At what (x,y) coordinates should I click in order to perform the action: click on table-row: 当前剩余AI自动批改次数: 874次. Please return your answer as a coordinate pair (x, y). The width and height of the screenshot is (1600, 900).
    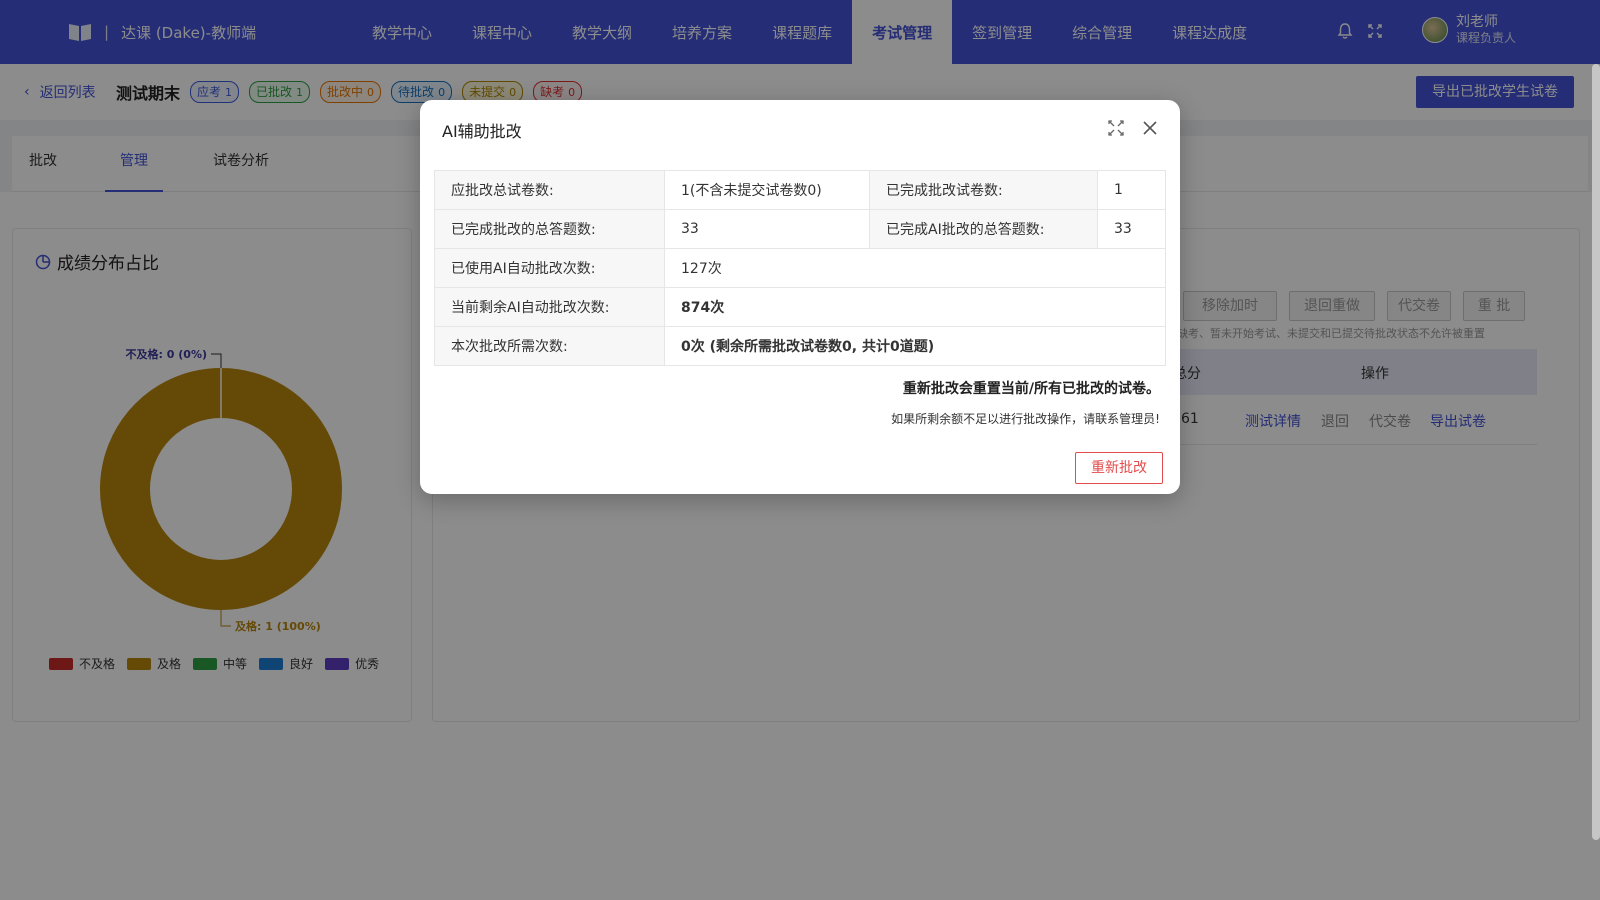
    Looking at the image, I should click on (800, 307).